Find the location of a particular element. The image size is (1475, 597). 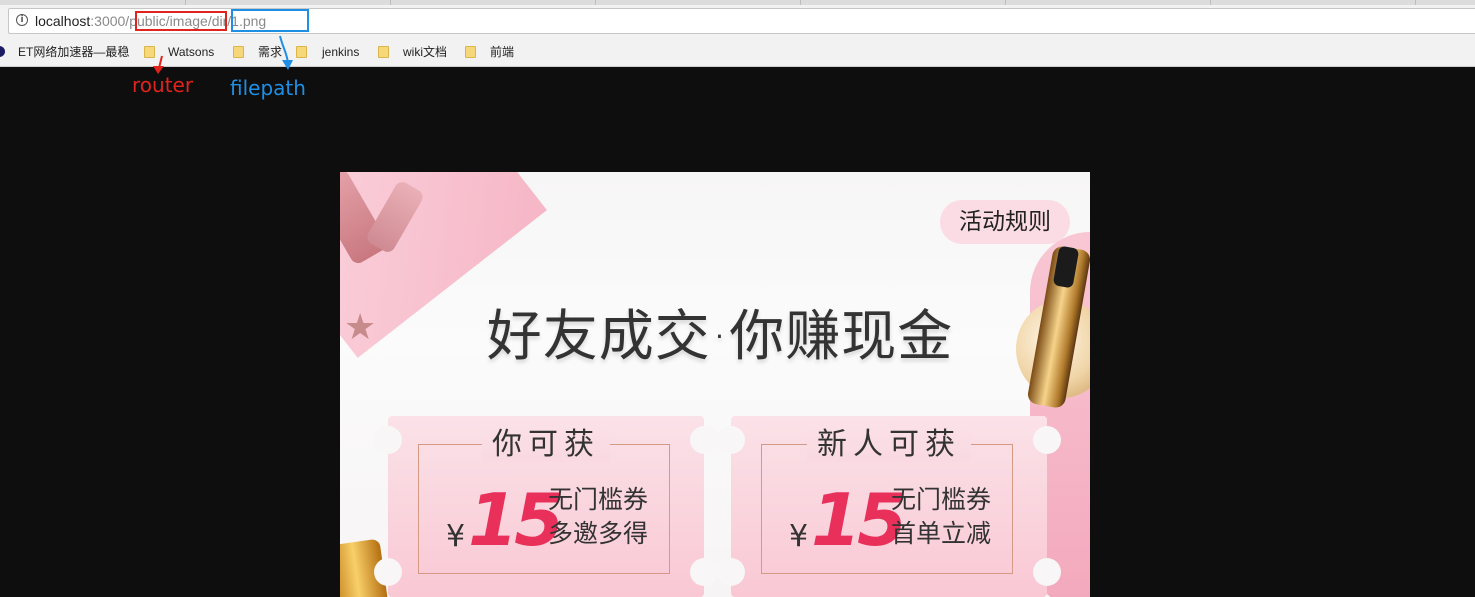

star-icon: ★ is located at coordinates (360, 327).